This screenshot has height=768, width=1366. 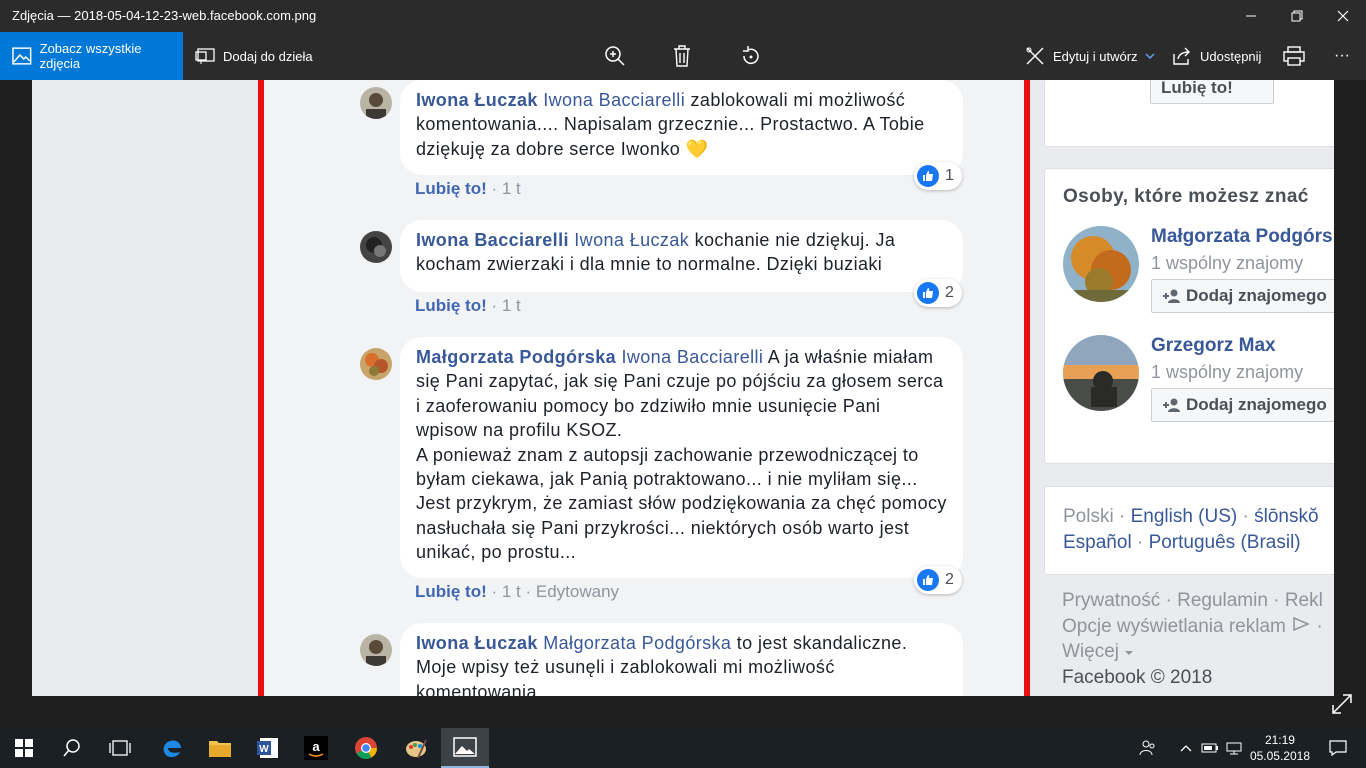 What do you see at coordinates (1304, 600) in the screenshot?
I see `ads-link: Rekl` at bounding box center [1304, 600].